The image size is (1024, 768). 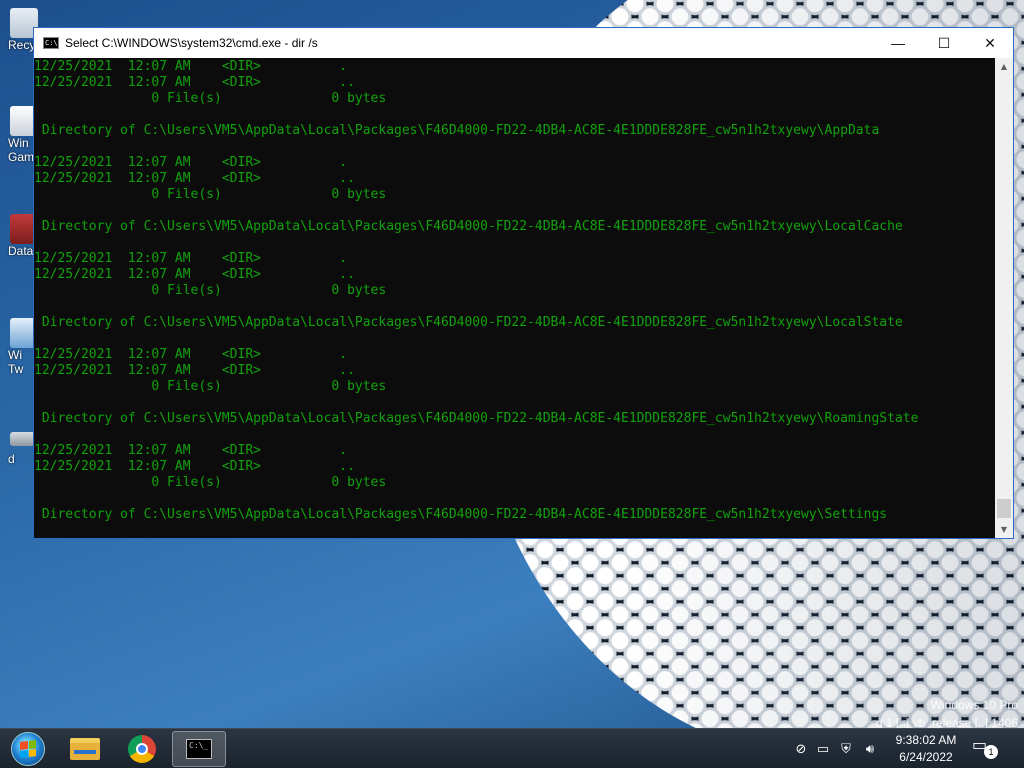 I want to click on network-off-icon: ⊘, so click(x=801, y=749).